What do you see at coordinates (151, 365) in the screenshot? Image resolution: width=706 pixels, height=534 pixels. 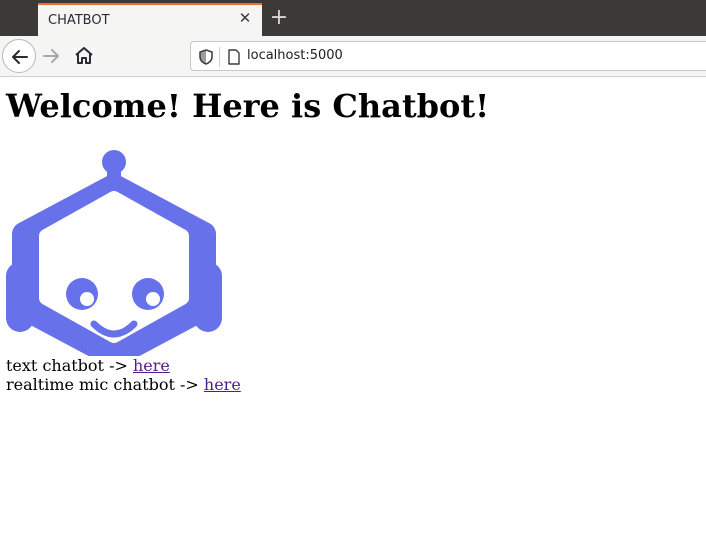 I see `text-chatbot-link: here` at bounding box center [151, 365].